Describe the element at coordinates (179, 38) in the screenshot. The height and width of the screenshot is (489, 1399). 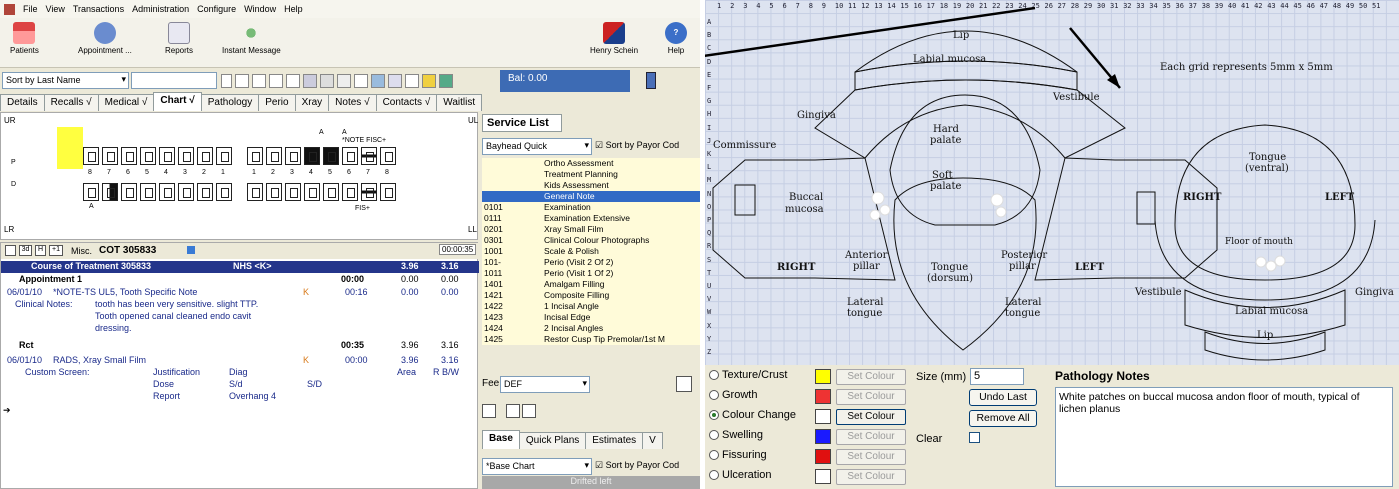
I see `reports-button: Reports` at that location.